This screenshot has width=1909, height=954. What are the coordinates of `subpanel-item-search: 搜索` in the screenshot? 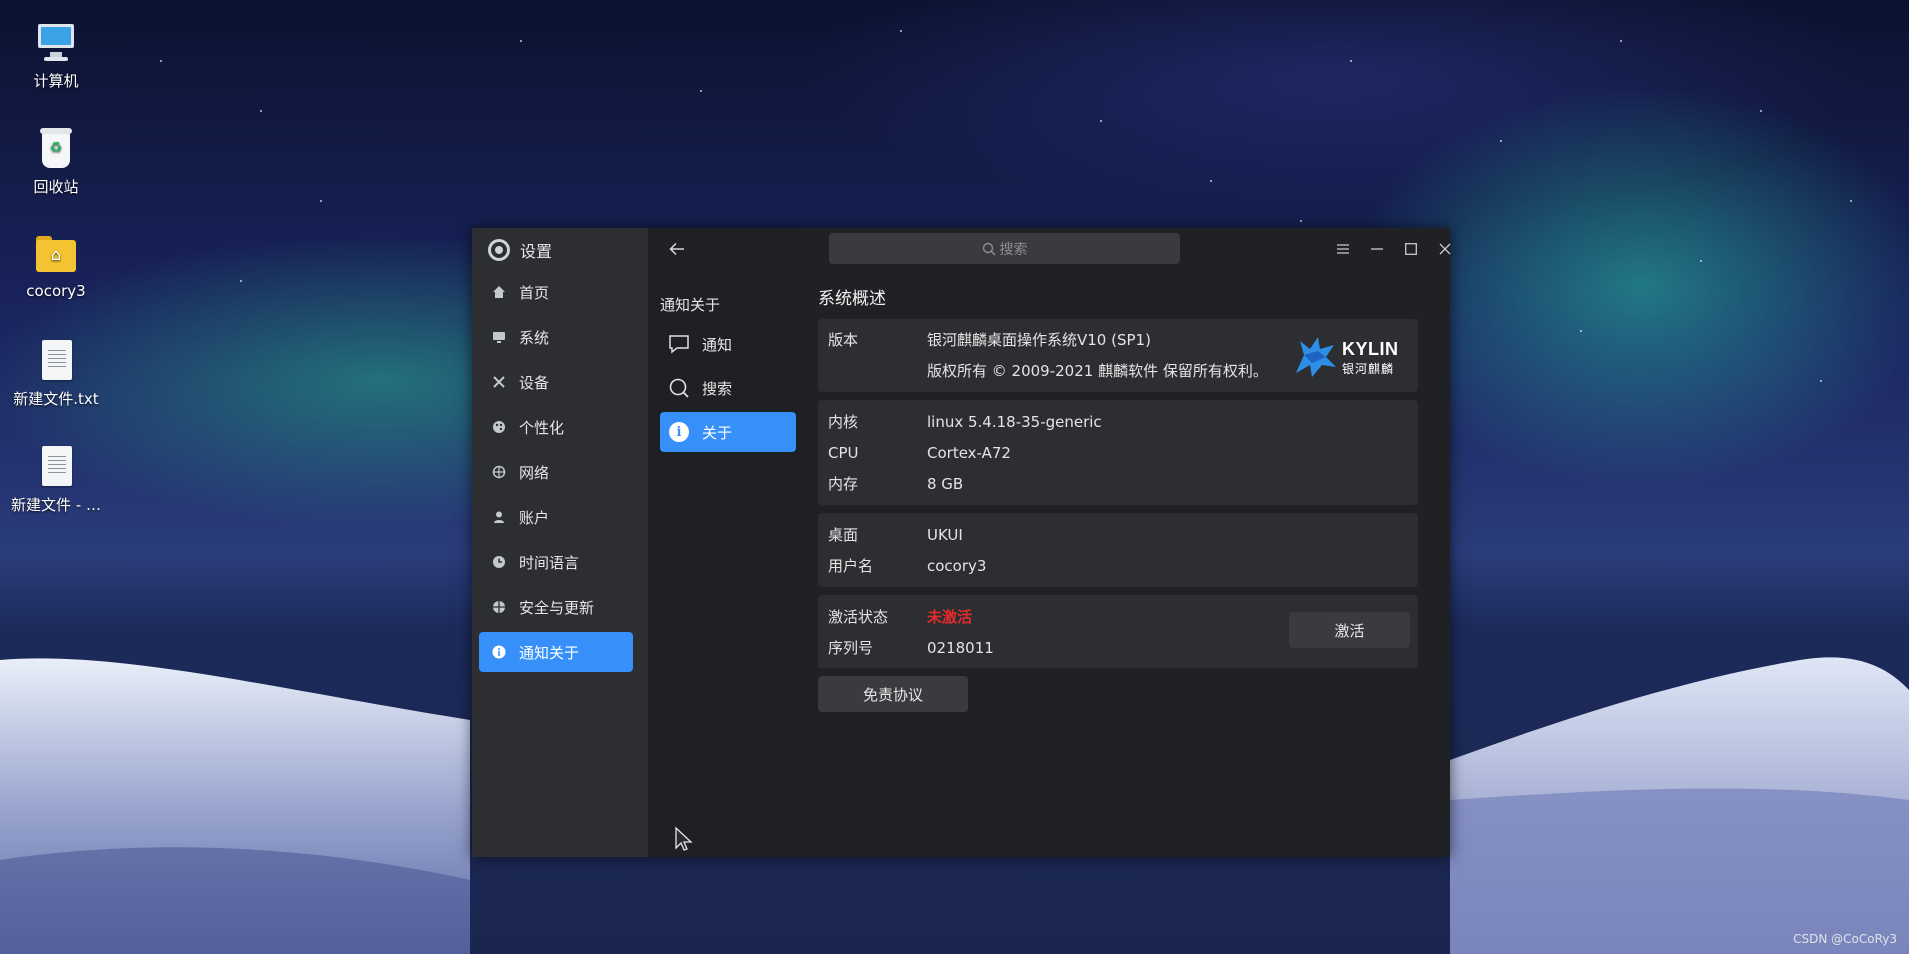 It's located at (728, 388).